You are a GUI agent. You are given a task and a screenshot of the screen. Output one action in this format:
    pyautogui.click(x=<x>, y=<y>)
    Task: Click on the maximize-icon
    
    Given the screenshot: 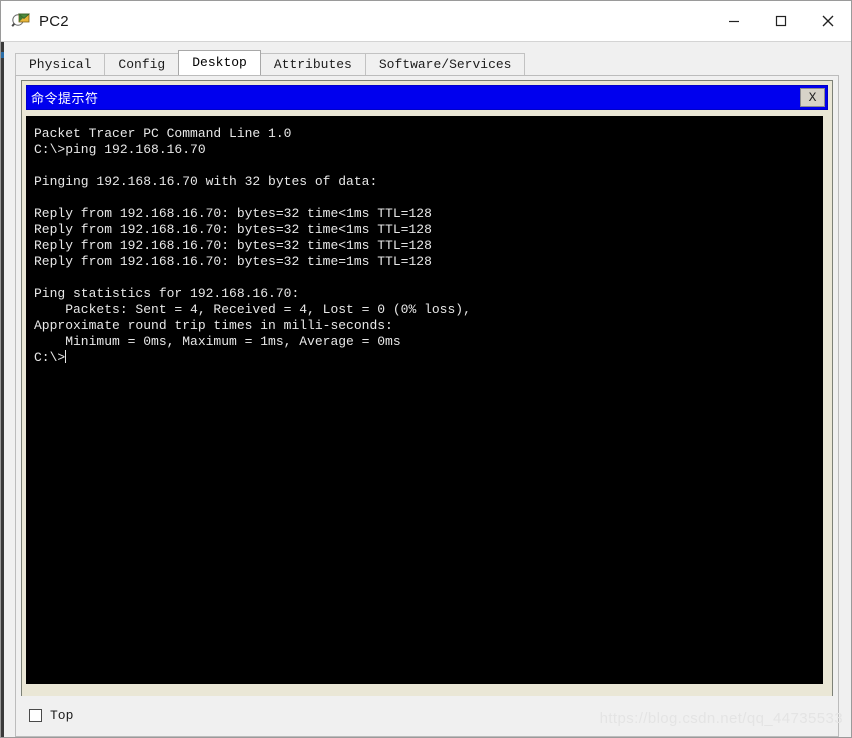 What is the action you would take?
    pyautogui.click(x=780, y=21)
    